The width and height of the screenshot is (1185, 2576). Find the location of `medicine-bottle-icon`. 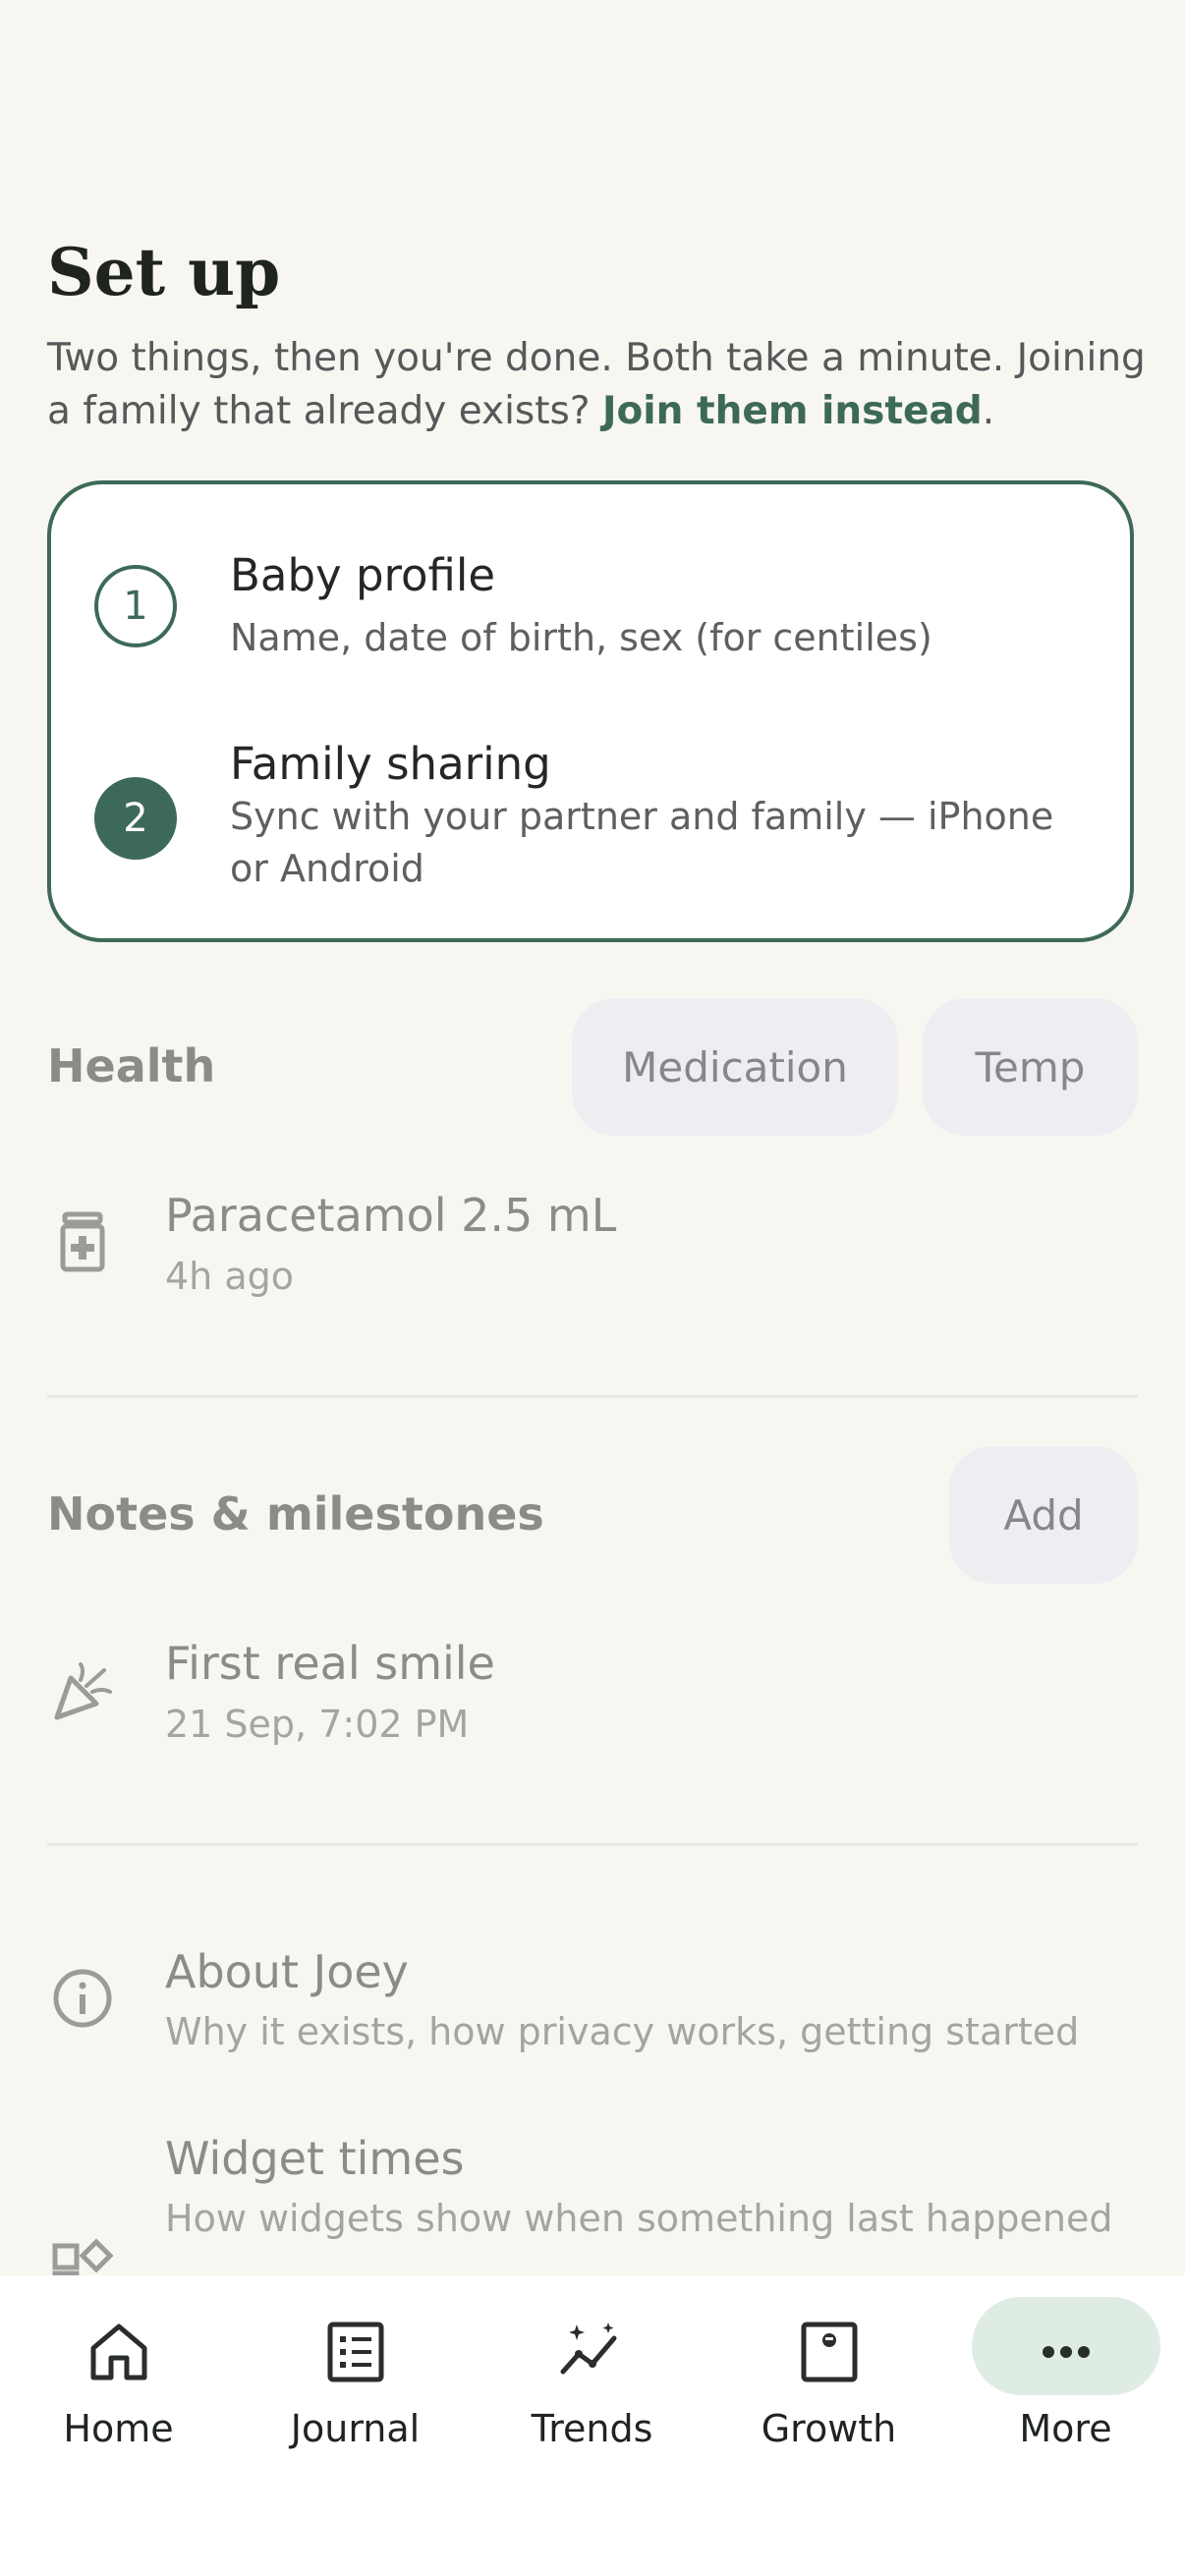

medicine-bottle-icon is located at coordinates (83, 1241).